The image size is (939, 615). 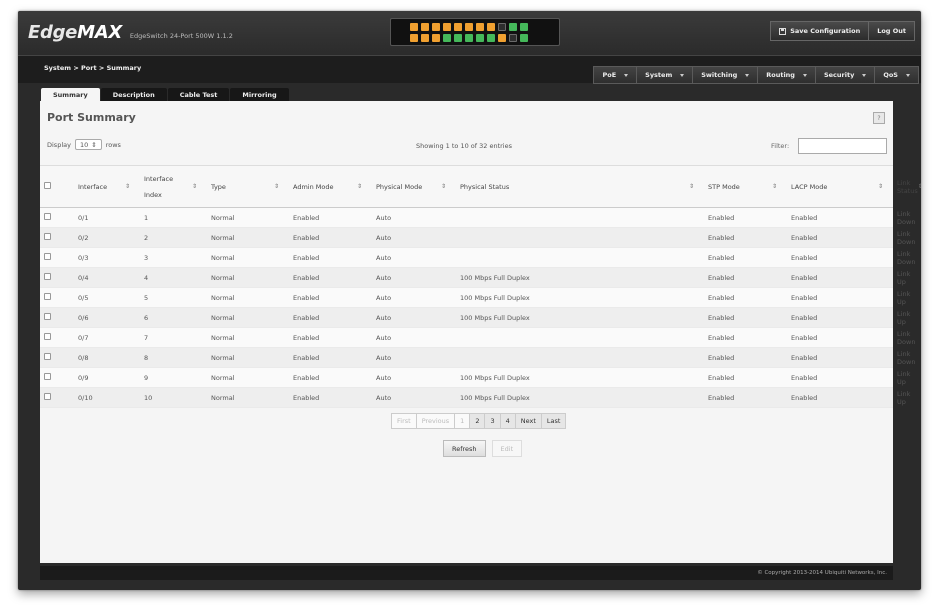 What do you see at coordinates (414, 186) in the screenshot?
I see `col-physical-mode: Physical Mode ⇕` at bounding box center [414, 186].